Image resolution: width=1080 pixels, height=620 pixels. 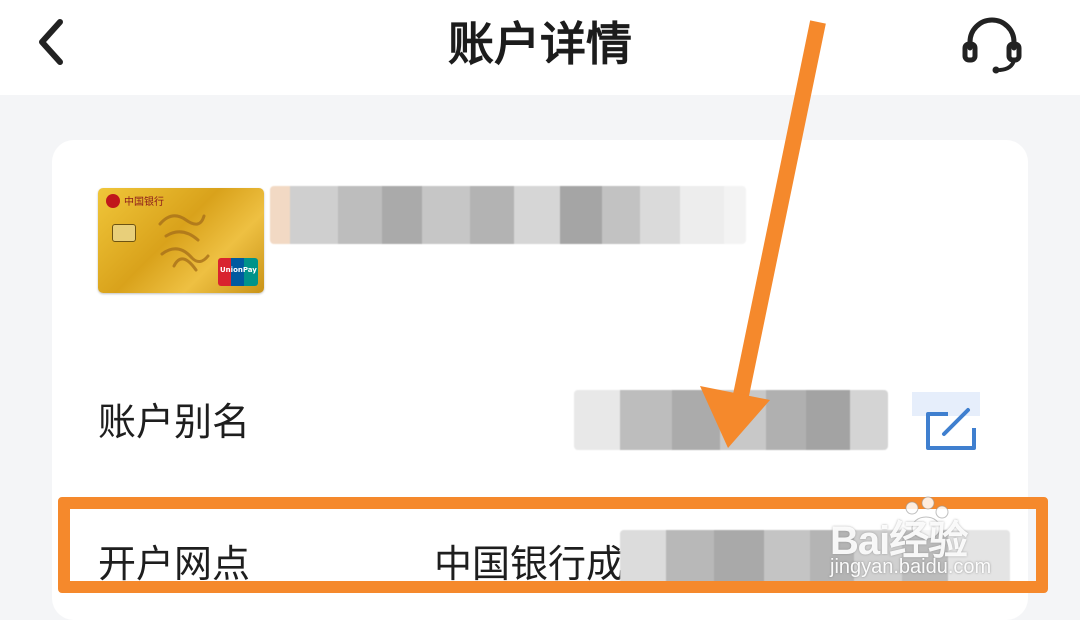 I want to click on unionpay-logo-text: UnionPay, so click(x=238, y=270).